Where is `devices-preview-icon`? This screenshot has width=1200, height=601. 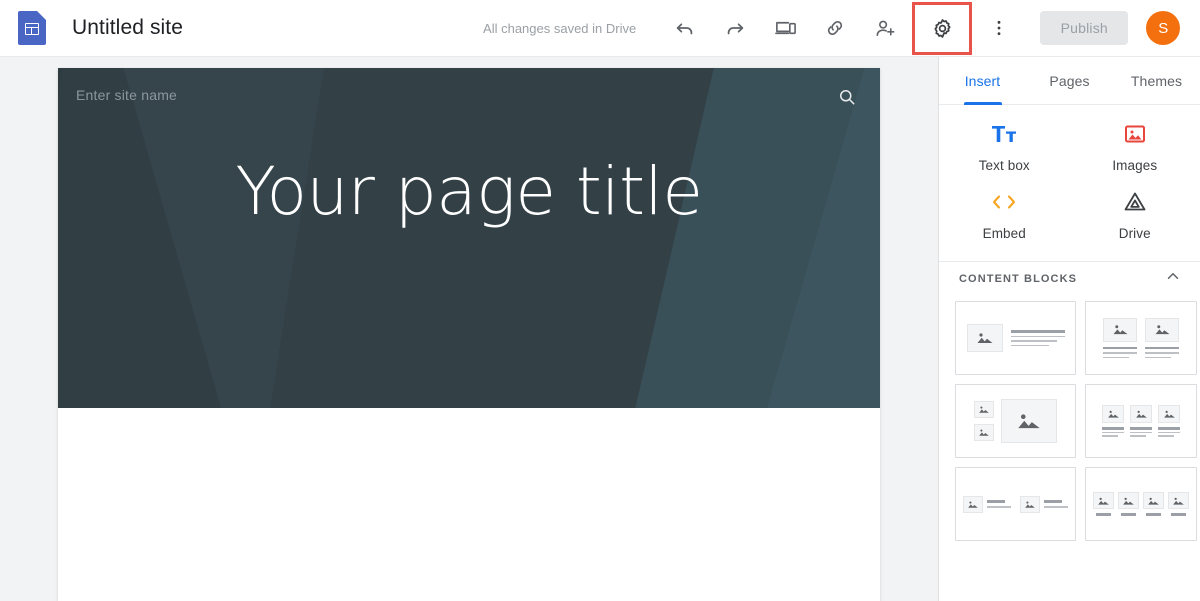 devices-preview-icon is located at coordinates (785, 28).